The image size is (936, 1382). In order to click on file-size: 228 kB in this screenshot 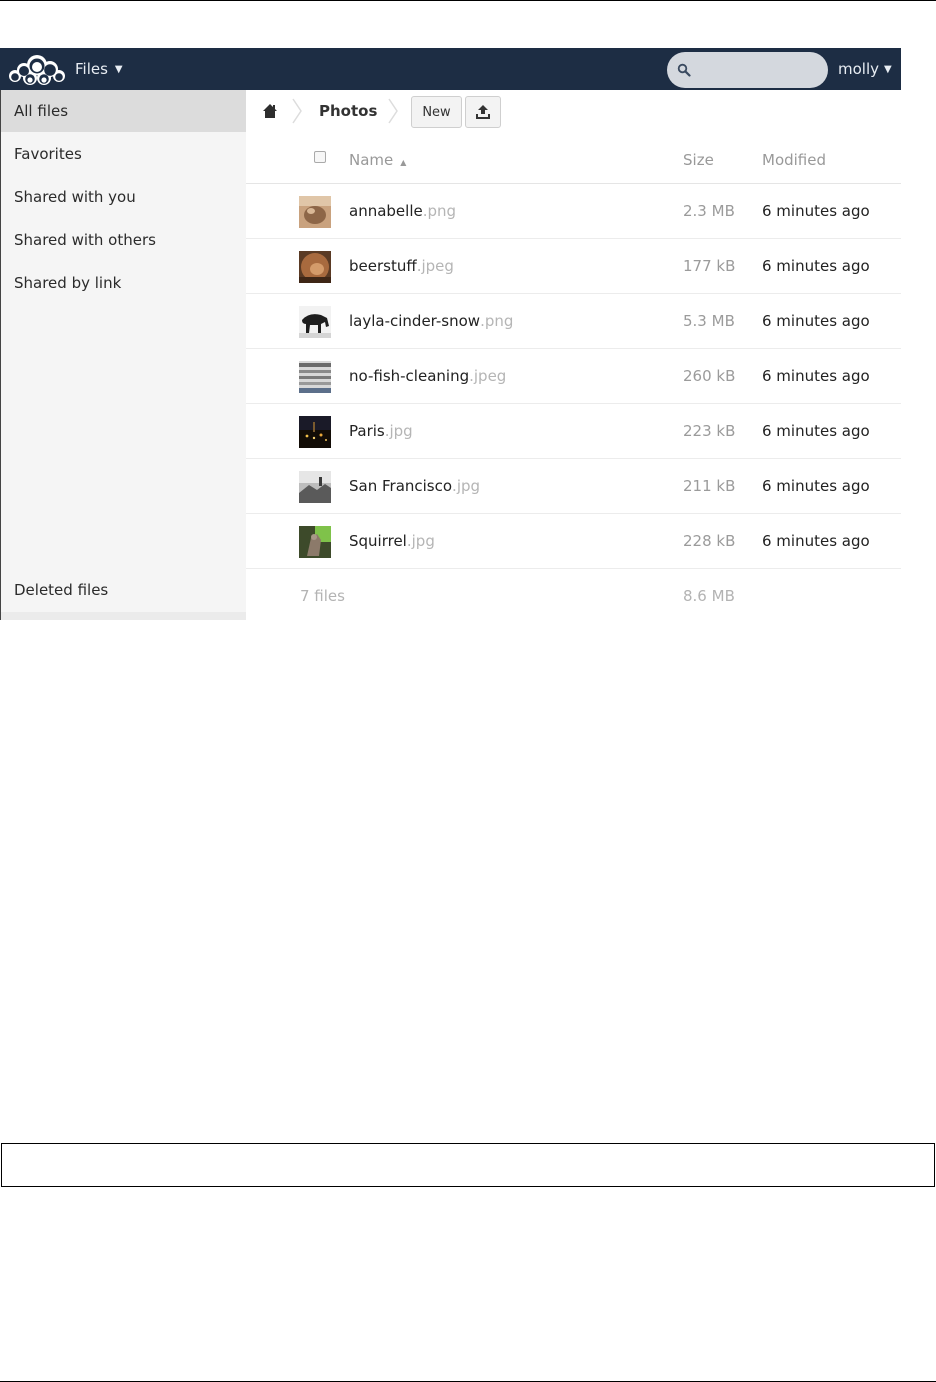, I will do `click(709, 541)`.